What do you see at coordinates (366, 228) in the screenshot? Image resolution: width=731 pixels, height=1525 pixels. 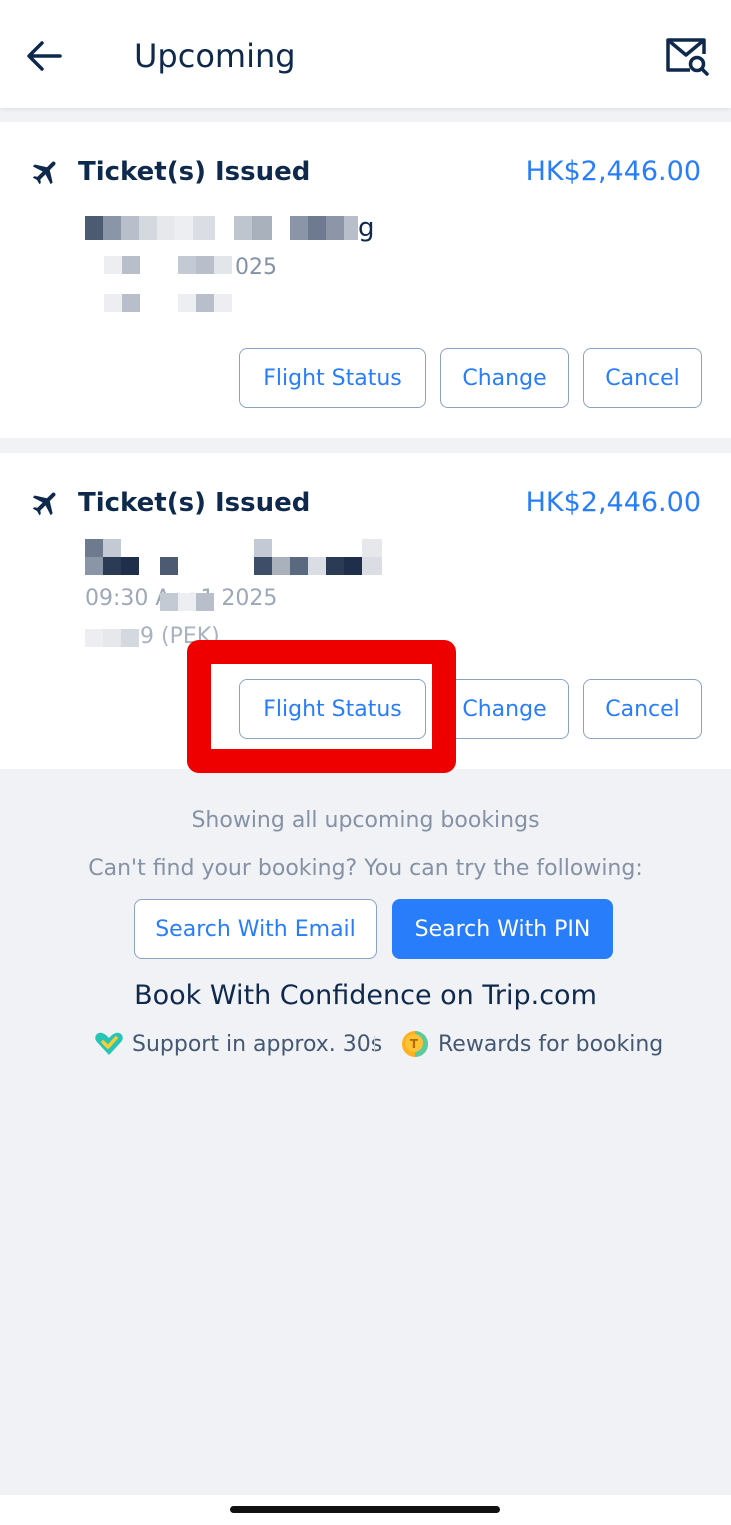 I see `route-text: g` at bounding box center [366, 228].